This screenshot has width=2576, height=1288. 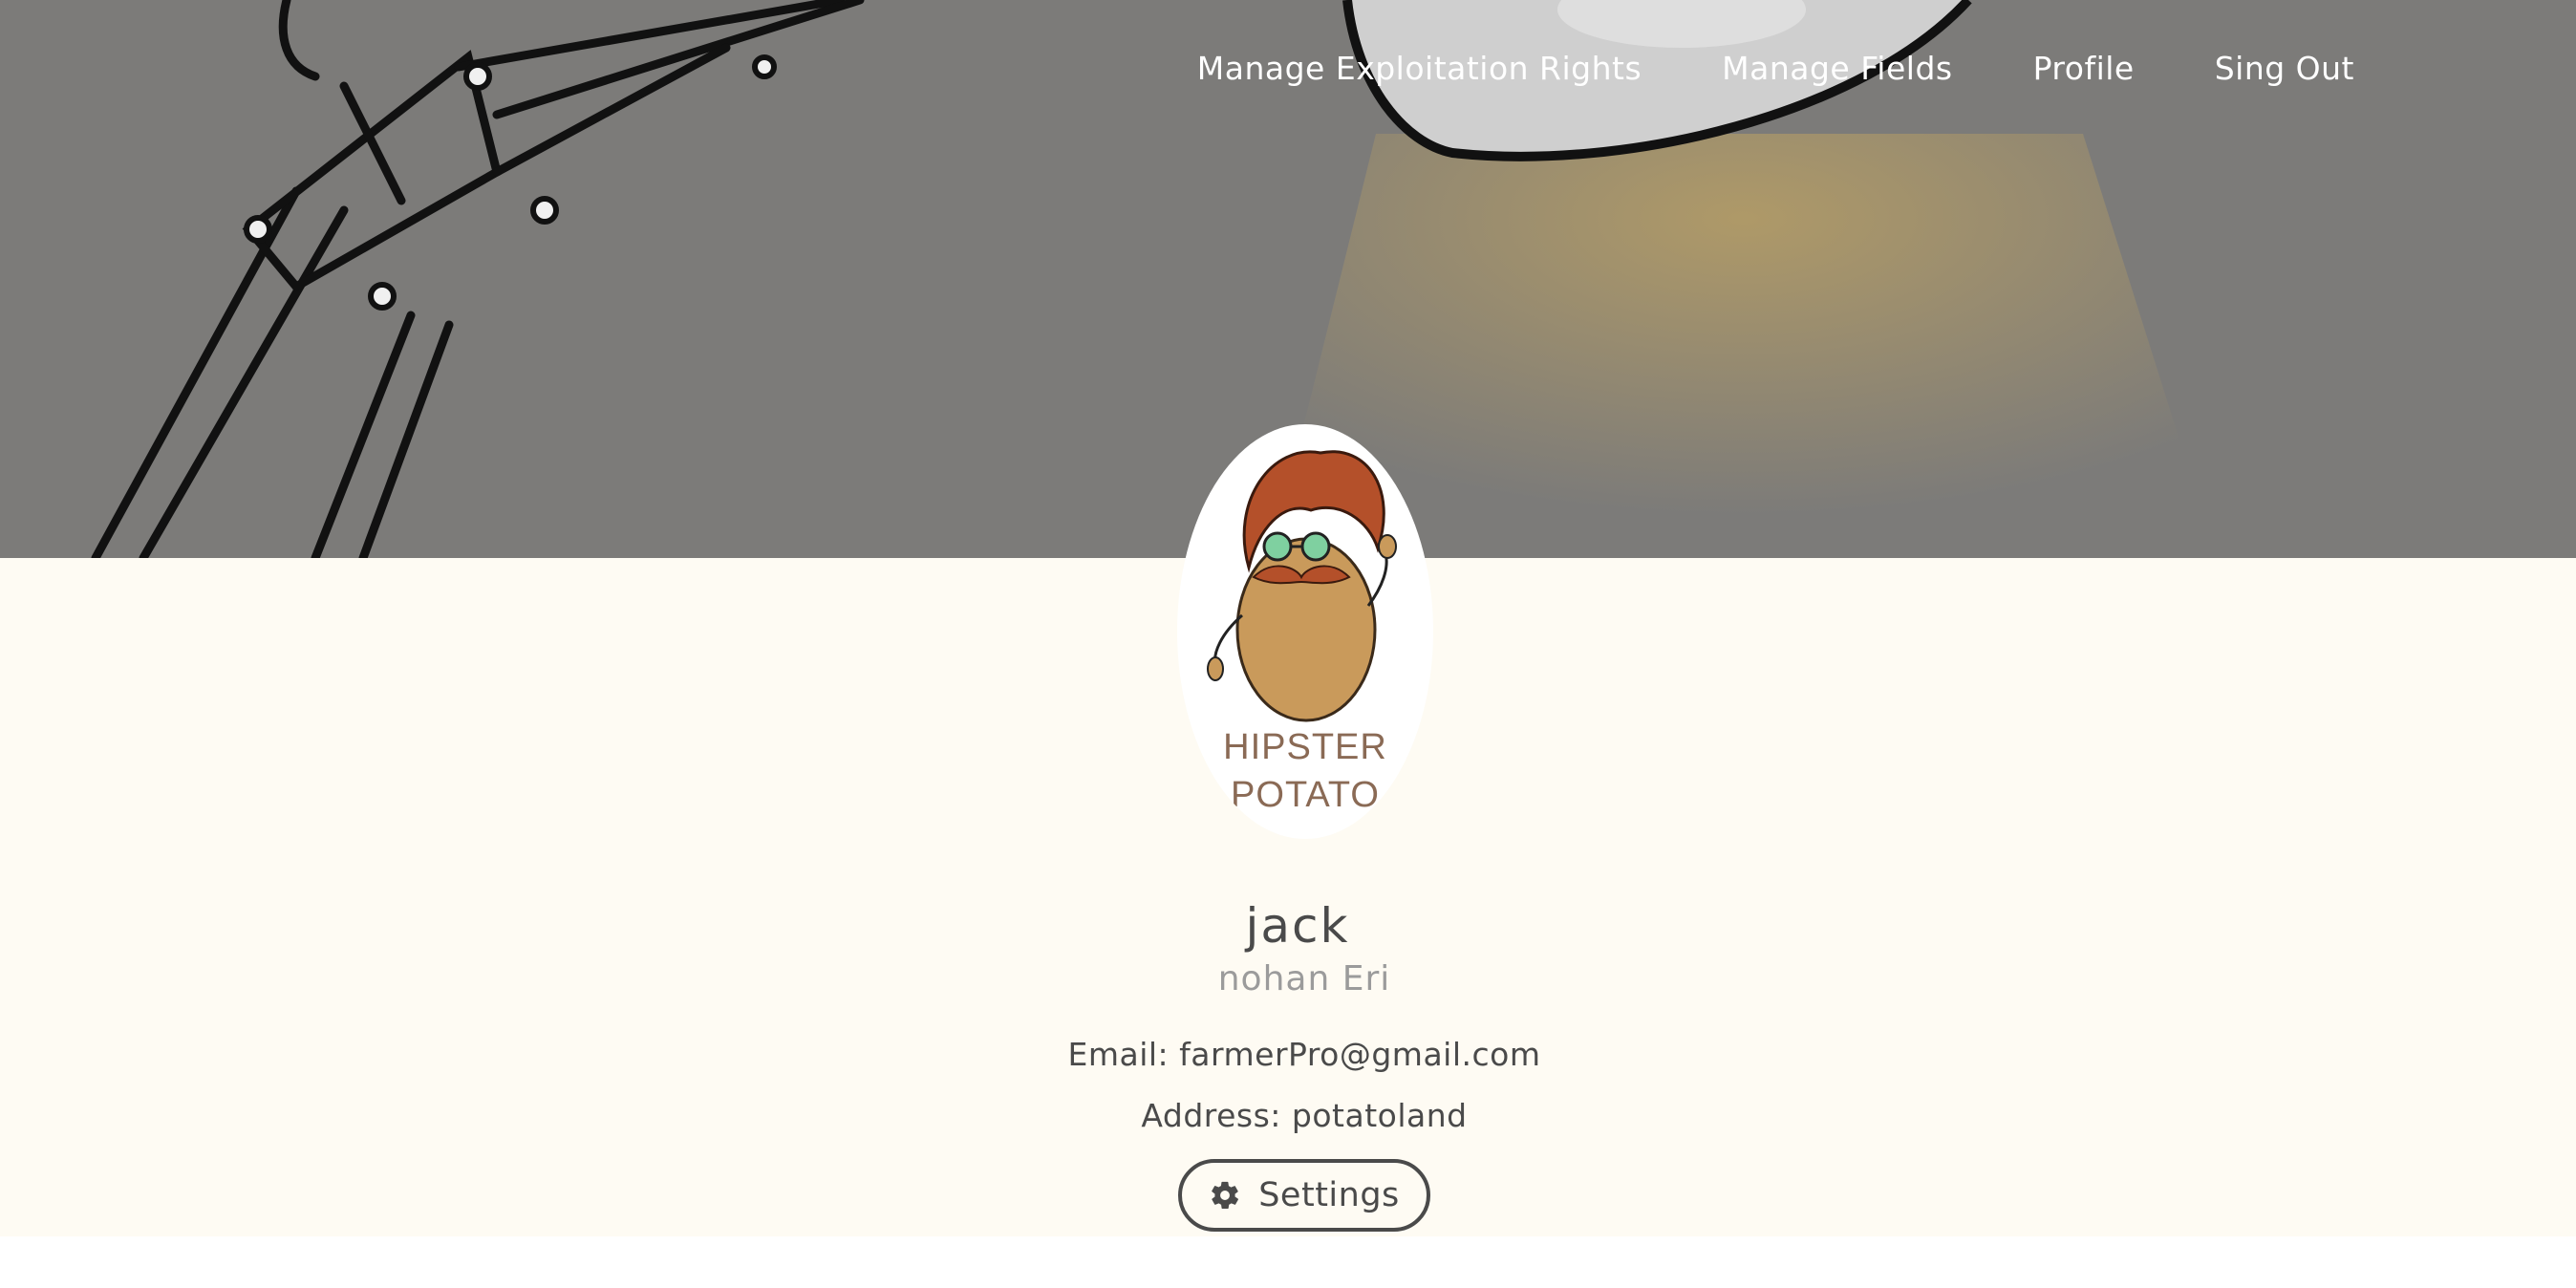 I want to click on profile-full-name: nohan Eri, so click(x=1304, y=978).